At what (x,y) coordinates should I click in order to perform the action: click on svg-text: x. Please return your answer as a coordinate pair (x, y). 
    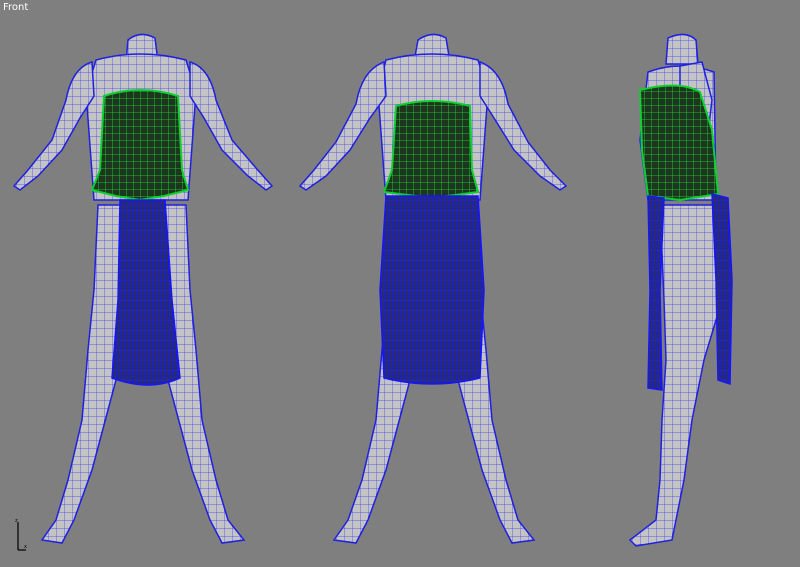
    Looking at the image, I should click on (25, 547).